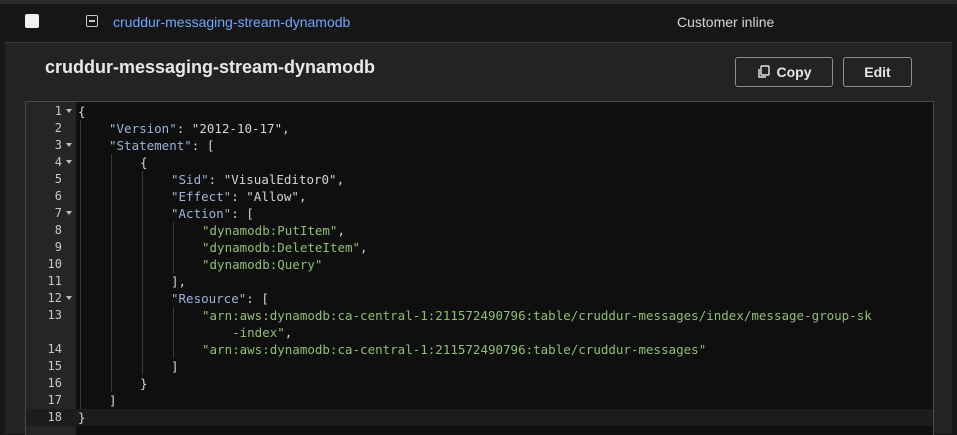  Describe the element at coordinates (58, 162) in the screenshot. I see `line-number: 4` at that location.